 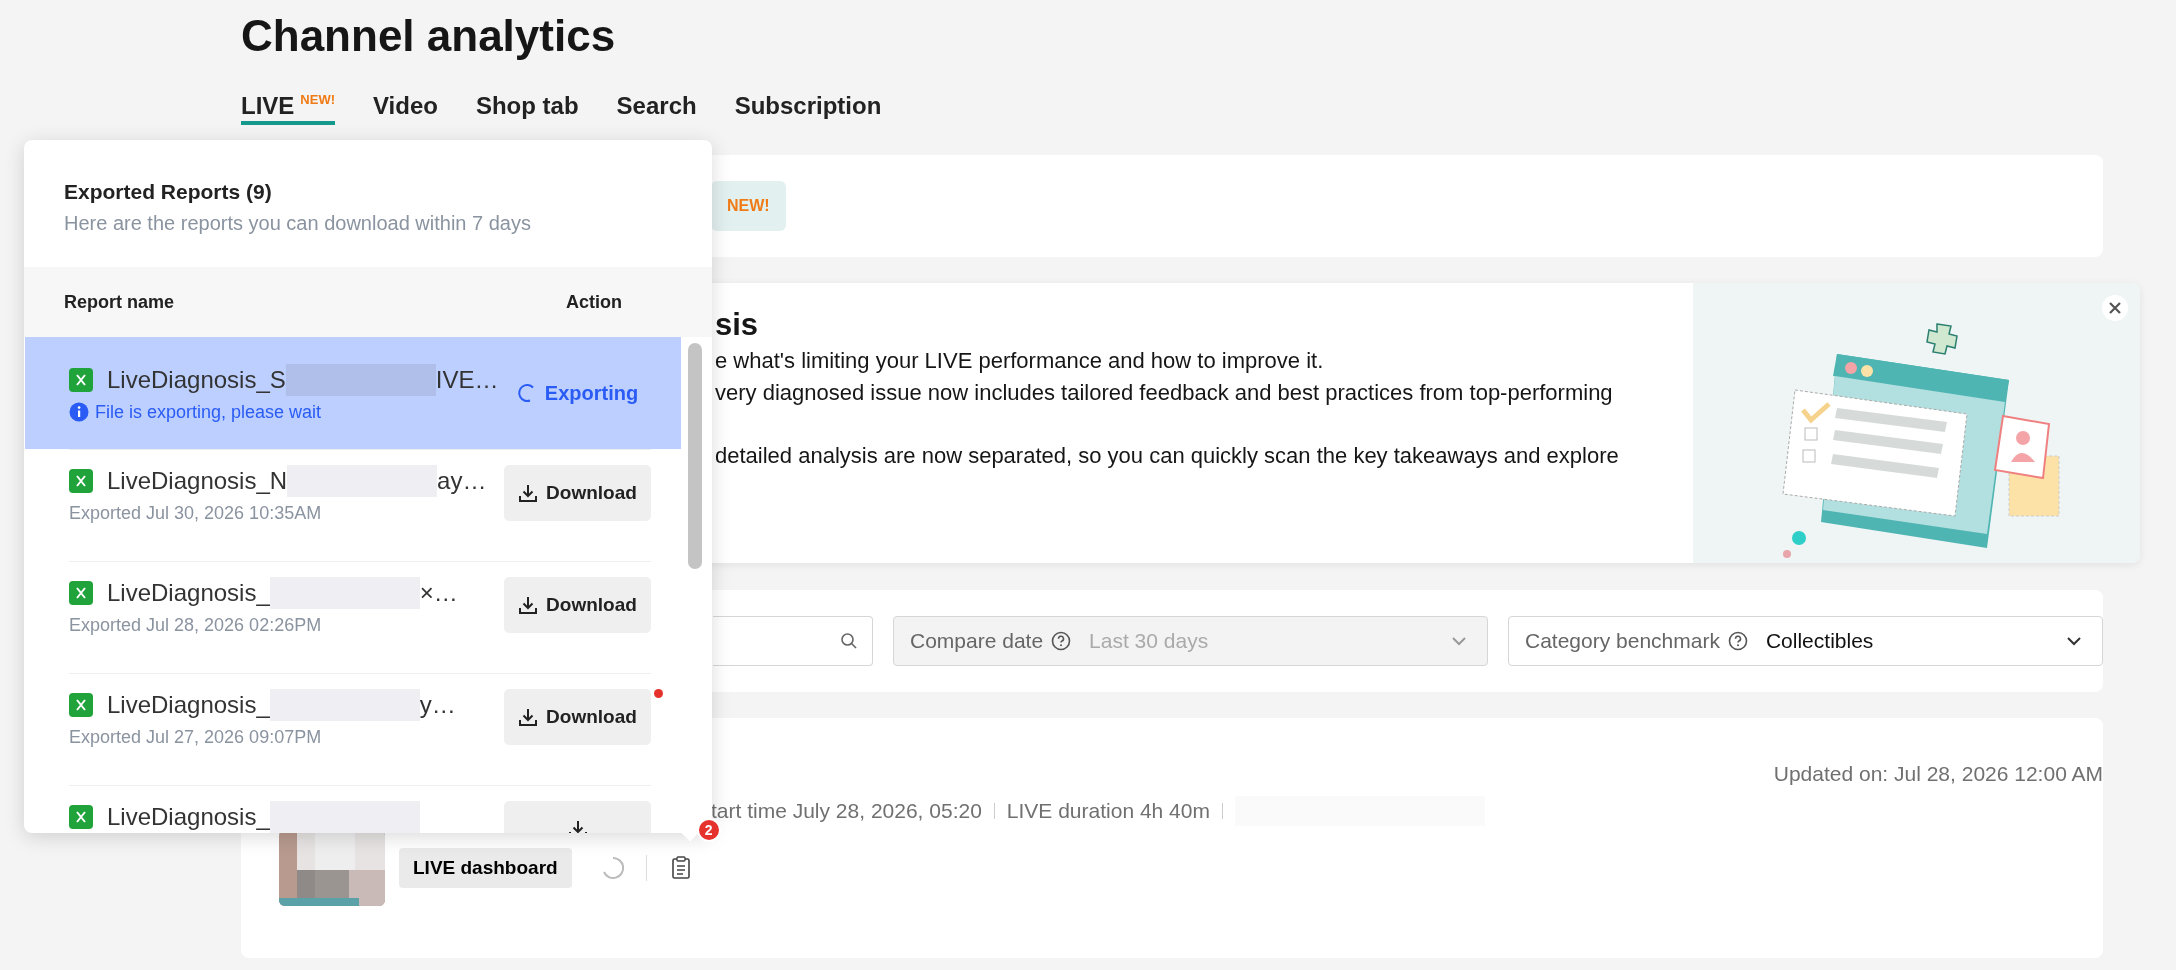 What do you see at coordinates (429, 36) in the screenshot?
I see `page-title: Channel analytics` at bounding box center [429, 36].